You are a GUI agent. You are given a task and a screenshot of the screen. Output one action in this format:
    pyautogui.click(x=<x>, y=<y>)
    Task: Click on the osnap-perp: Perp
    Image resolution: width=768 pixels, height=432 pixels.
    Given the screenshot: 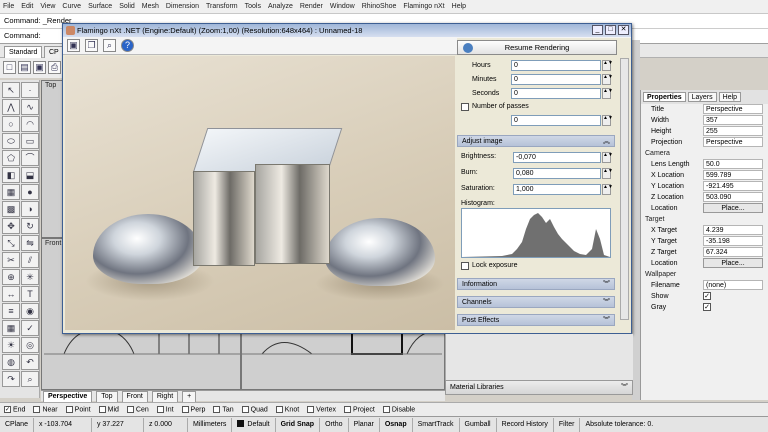 What is the action you would take?
    pyautogui.click(x=193, y=409)
    